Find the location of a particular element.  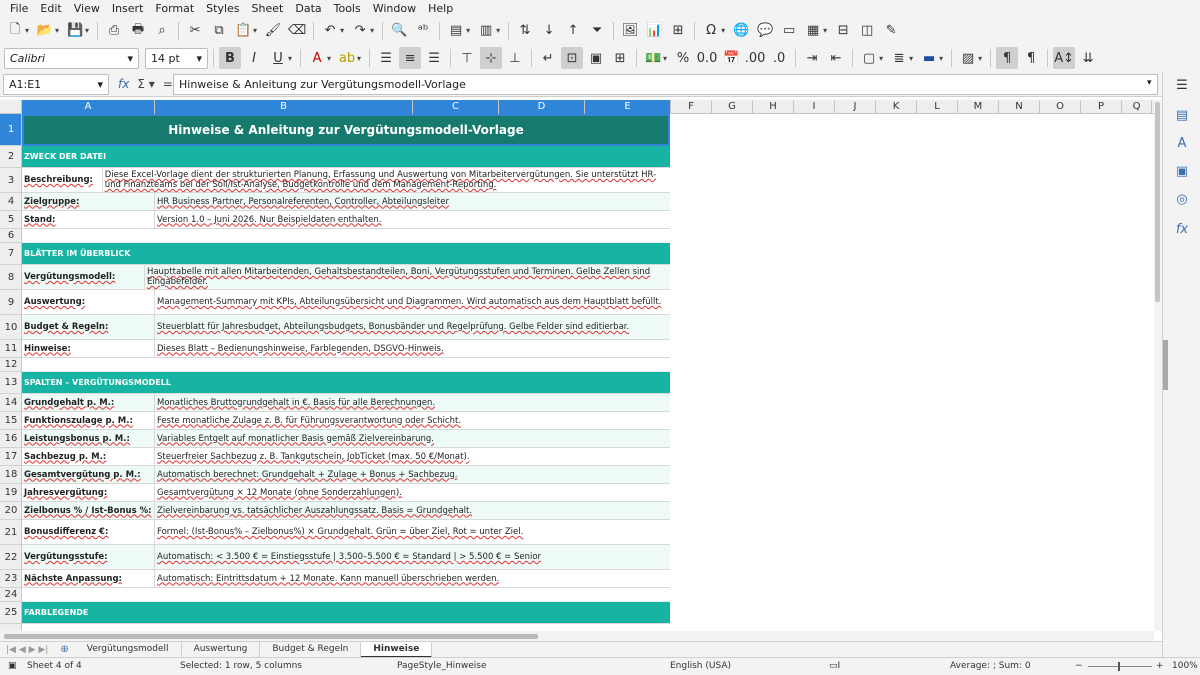

delete-decimal-icon: .0 is located at coordinates (779, 58).